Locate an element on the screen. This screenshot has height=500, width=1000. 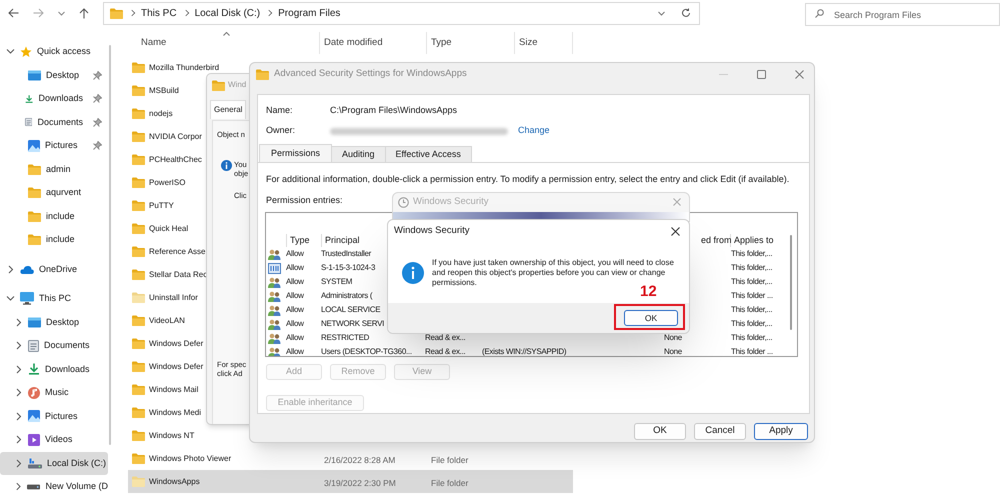
field-label: Owner: is located at coordinates (281, 131).